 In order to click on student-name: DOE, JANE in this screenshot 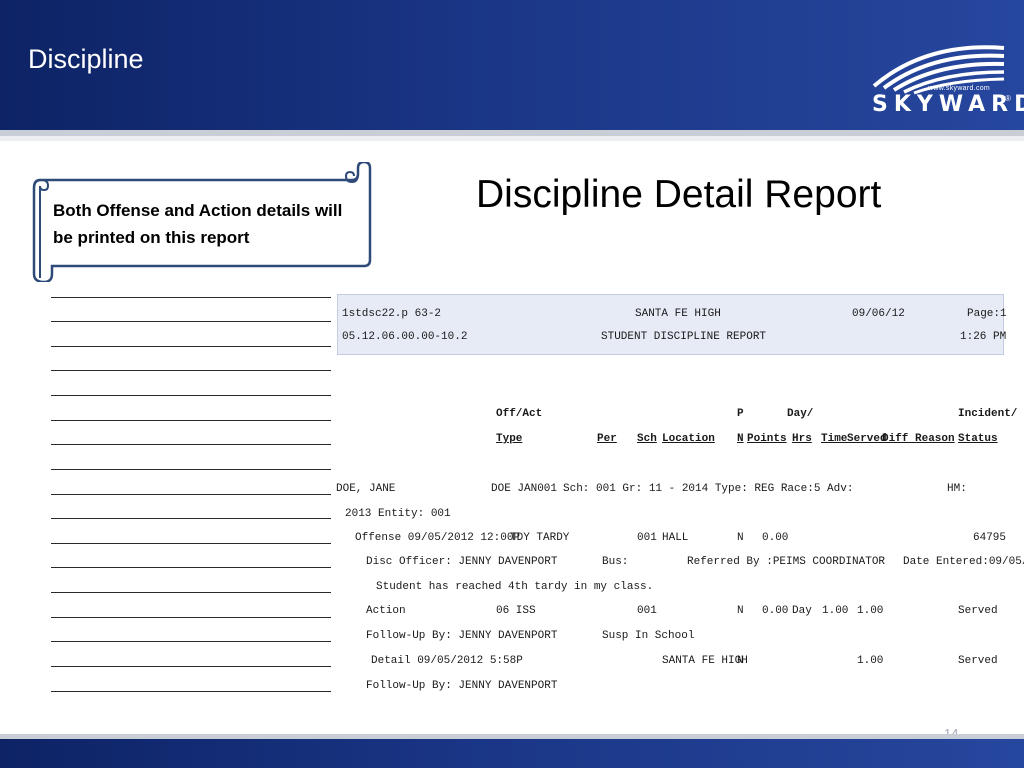, I will do `click(366, 489)`.